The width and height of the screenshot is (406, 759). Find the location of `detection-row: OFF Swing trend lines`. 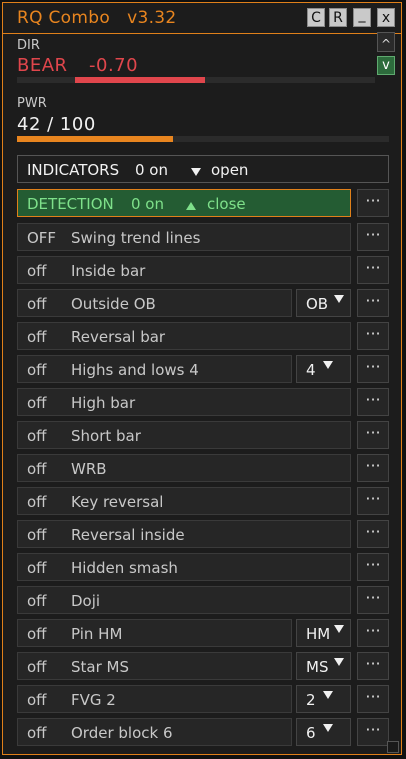

detection-row: OFF Swing trend lines is located at coordinates (184, 237).